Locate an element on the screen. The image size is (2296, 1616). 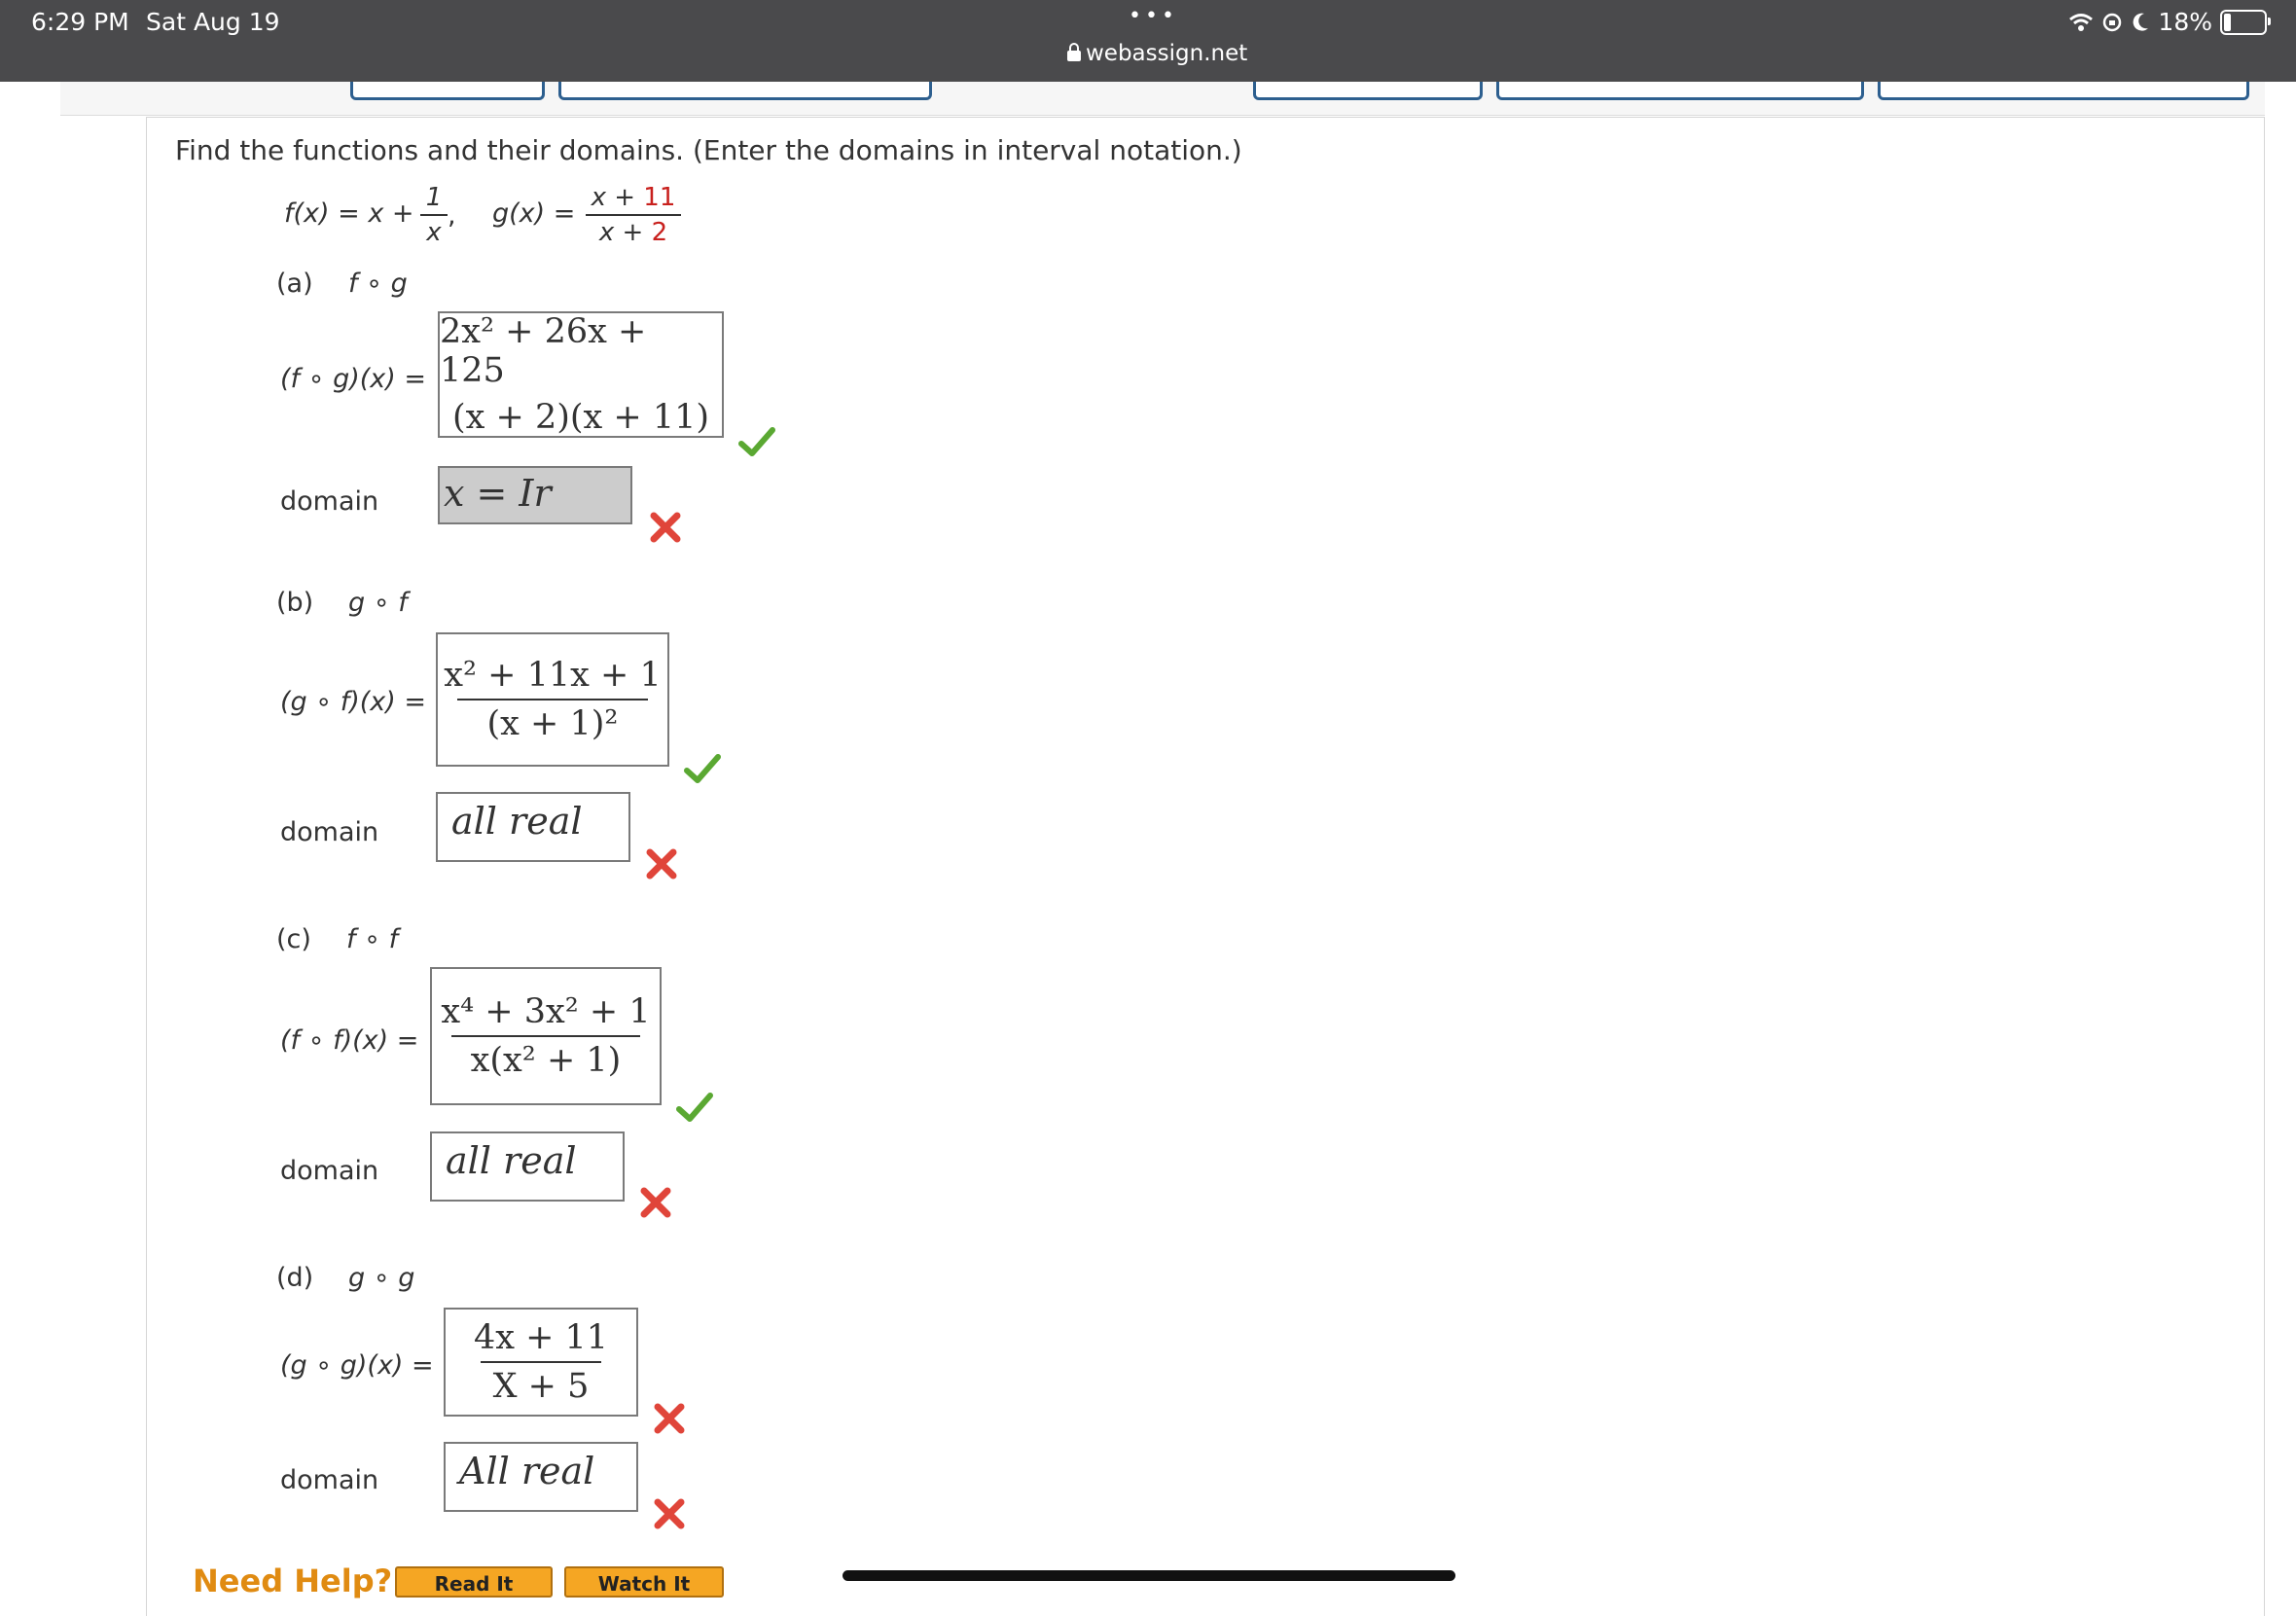
part-d-domain-input: All real is located at coordinates (541, 1477).